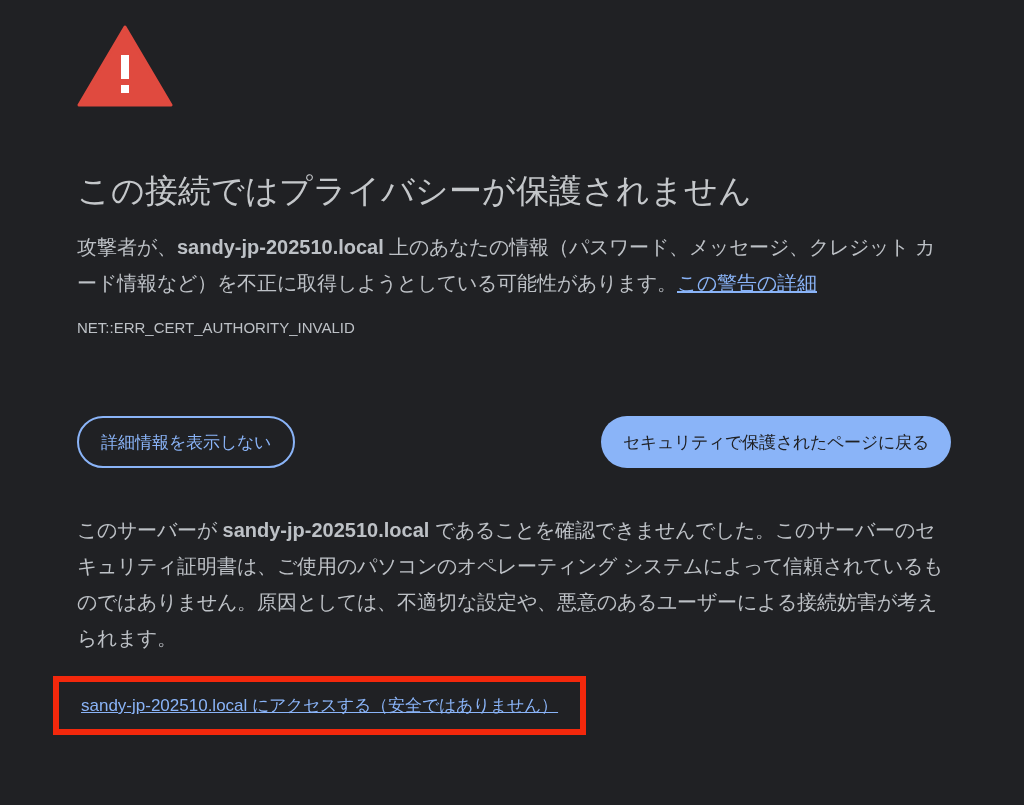 This screenshot has width=1024, height=805. Describe the element at coordinates (415, 191) in the screenshot. I see `page-heading: この接続ではプライバシーが保護されません` at that location.